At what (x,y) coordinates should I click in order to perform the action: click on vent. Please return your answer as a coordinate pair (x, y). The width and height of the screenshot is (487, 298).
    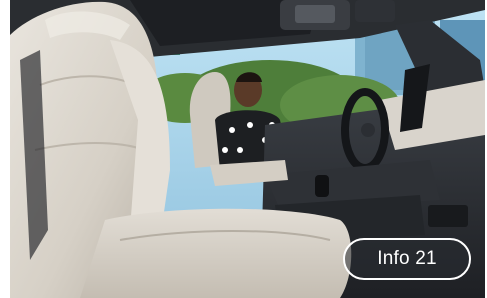
    Looking at the image, I should click on (448, 216).